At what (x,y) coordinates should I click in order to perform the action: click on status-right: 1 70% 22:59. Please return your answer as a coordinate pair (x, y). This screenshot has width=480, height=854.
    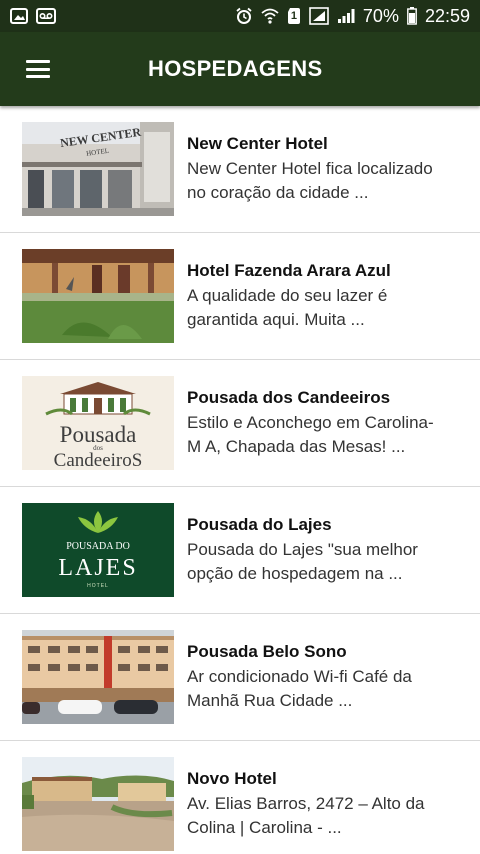
    Looking at the image, I should click on (352, 16).